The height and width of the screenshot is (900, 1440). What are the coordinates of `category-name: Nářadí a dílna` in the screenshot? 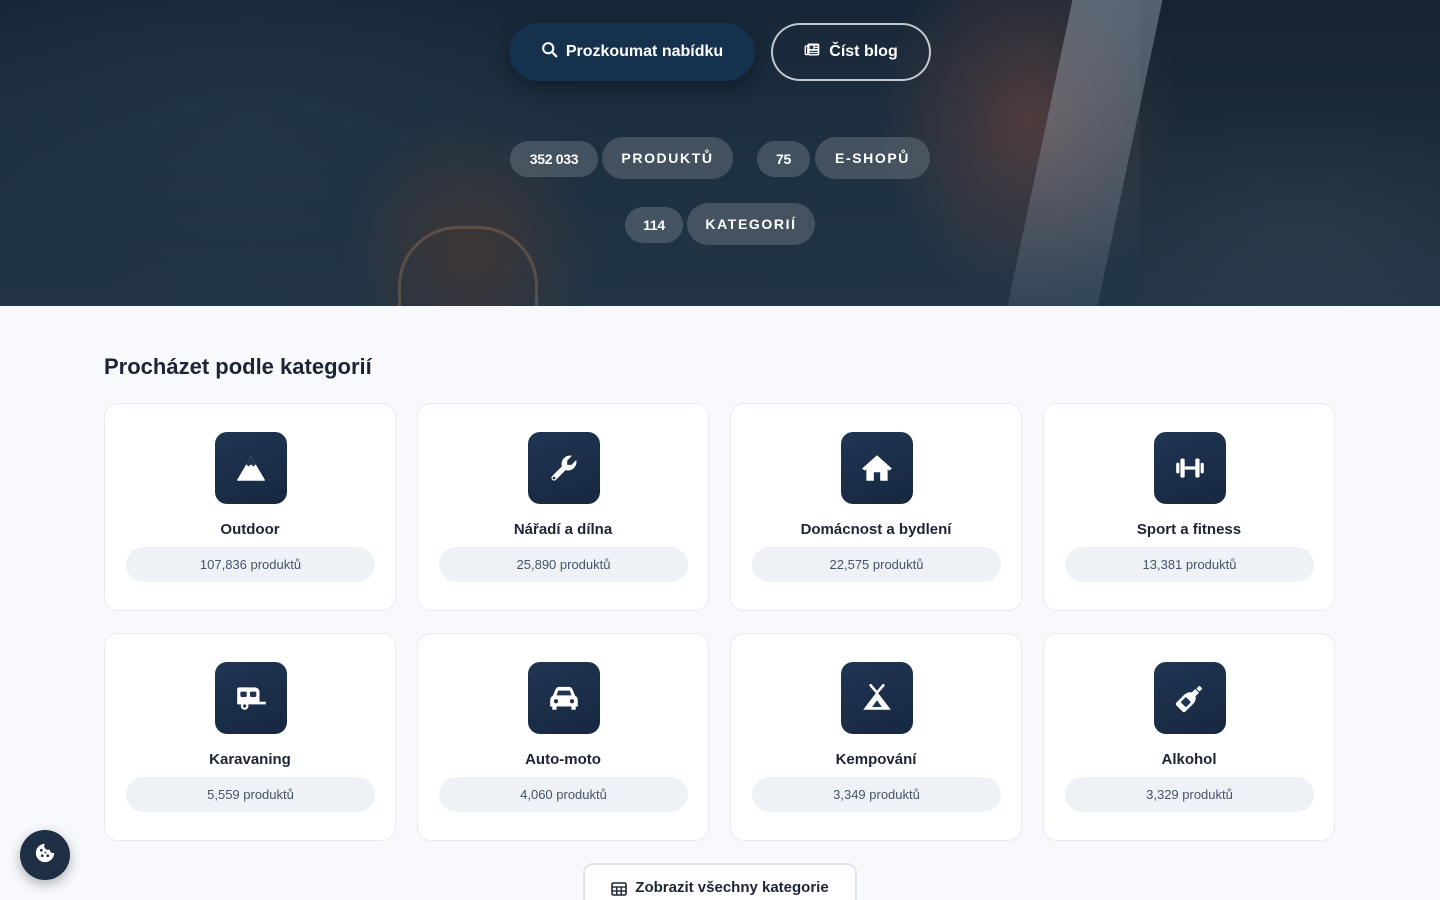 It's located at (563, 529).